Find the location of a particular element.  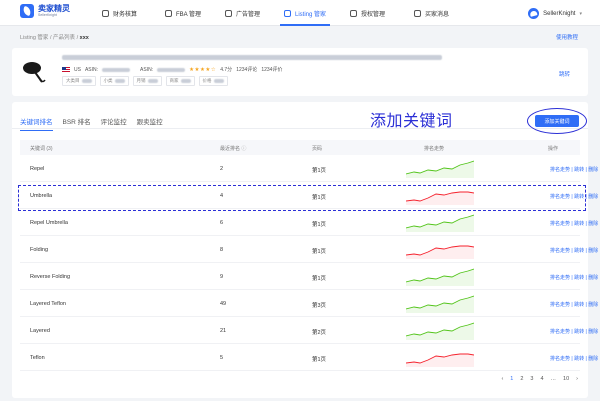

keyword-cell: Repel Umbrella is located at coordinates (49, 223).